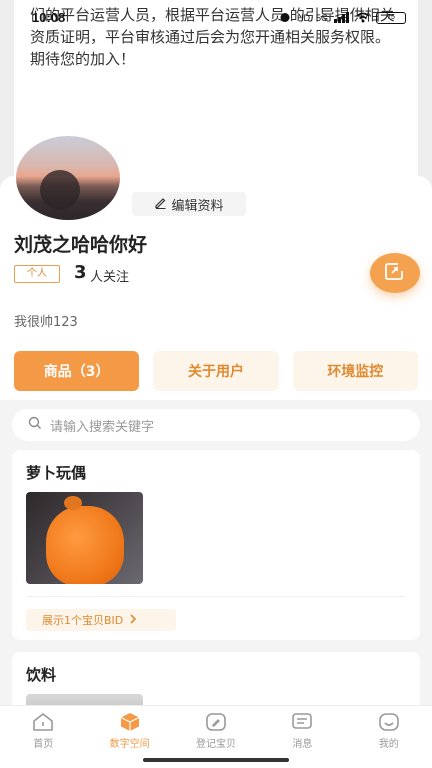 The image size is (432, 768). I want to click on search-placeholder: 请输入搜索关键字, so click(102, 427).